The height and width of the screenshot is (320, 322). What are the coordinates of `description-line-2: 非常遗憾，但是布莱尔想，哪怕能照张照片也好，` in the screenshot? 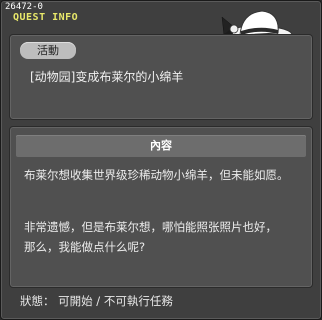 It's located at (150, 227).